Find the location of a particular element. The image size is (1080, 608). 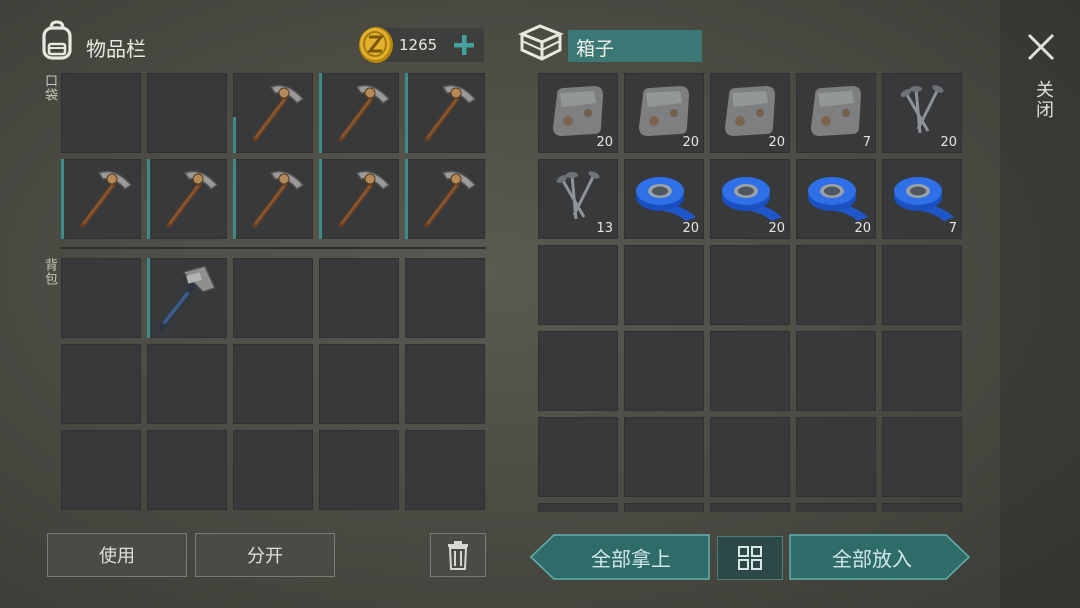

sort-button is located at coordinates (750, 558).